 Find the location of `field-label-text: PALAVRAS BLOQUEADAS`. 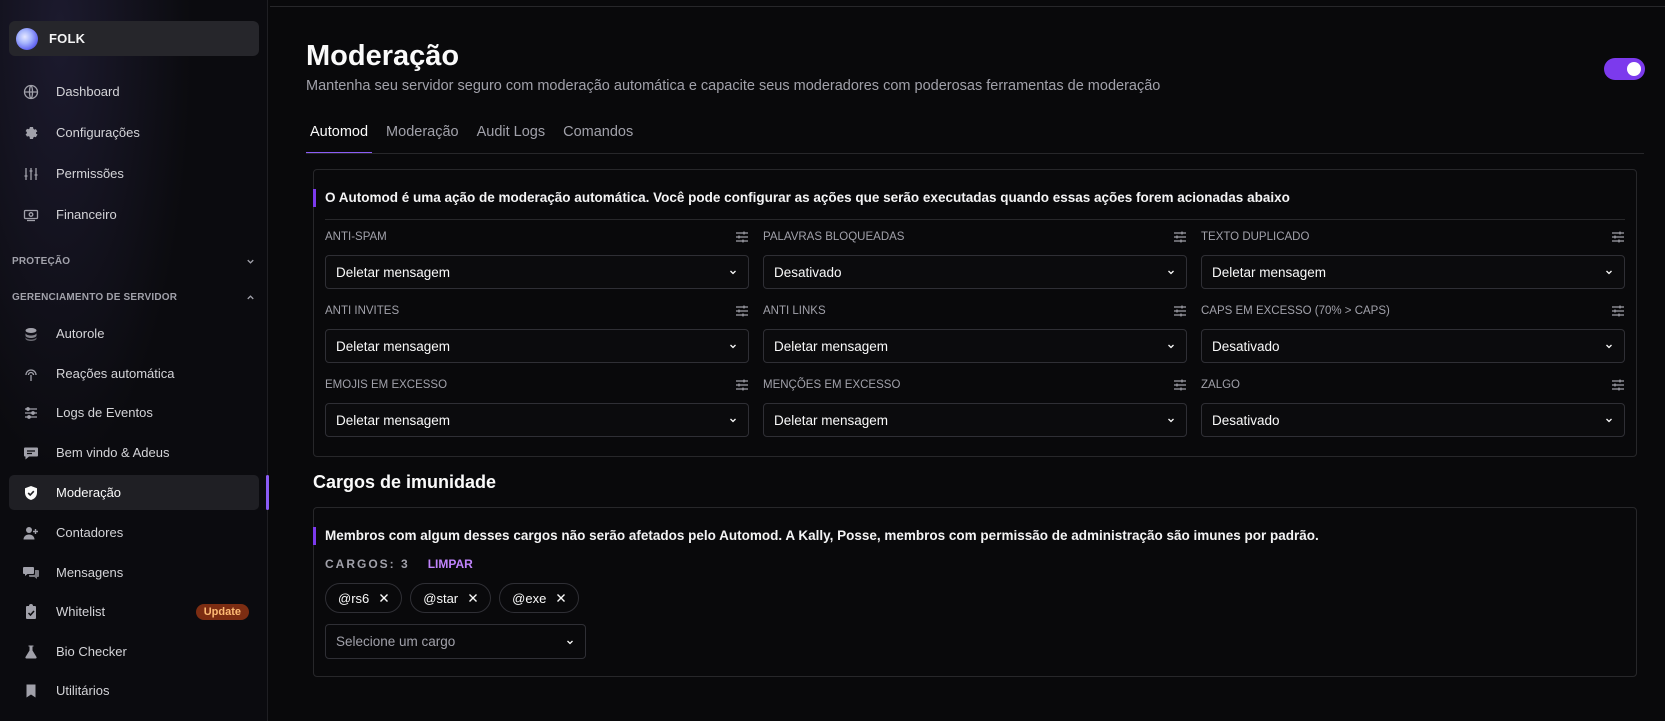

field-label-text: PALAVRAS BLOQUEADAS is located at coordinates (834, 237).